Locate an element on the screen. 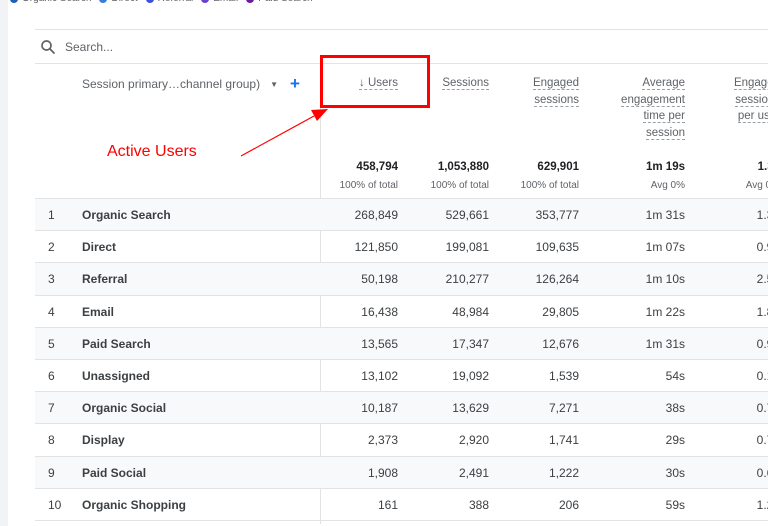 The width and height of the screenshot is (768, 526). legend-item: Direct is located at coordinates (118, 2).